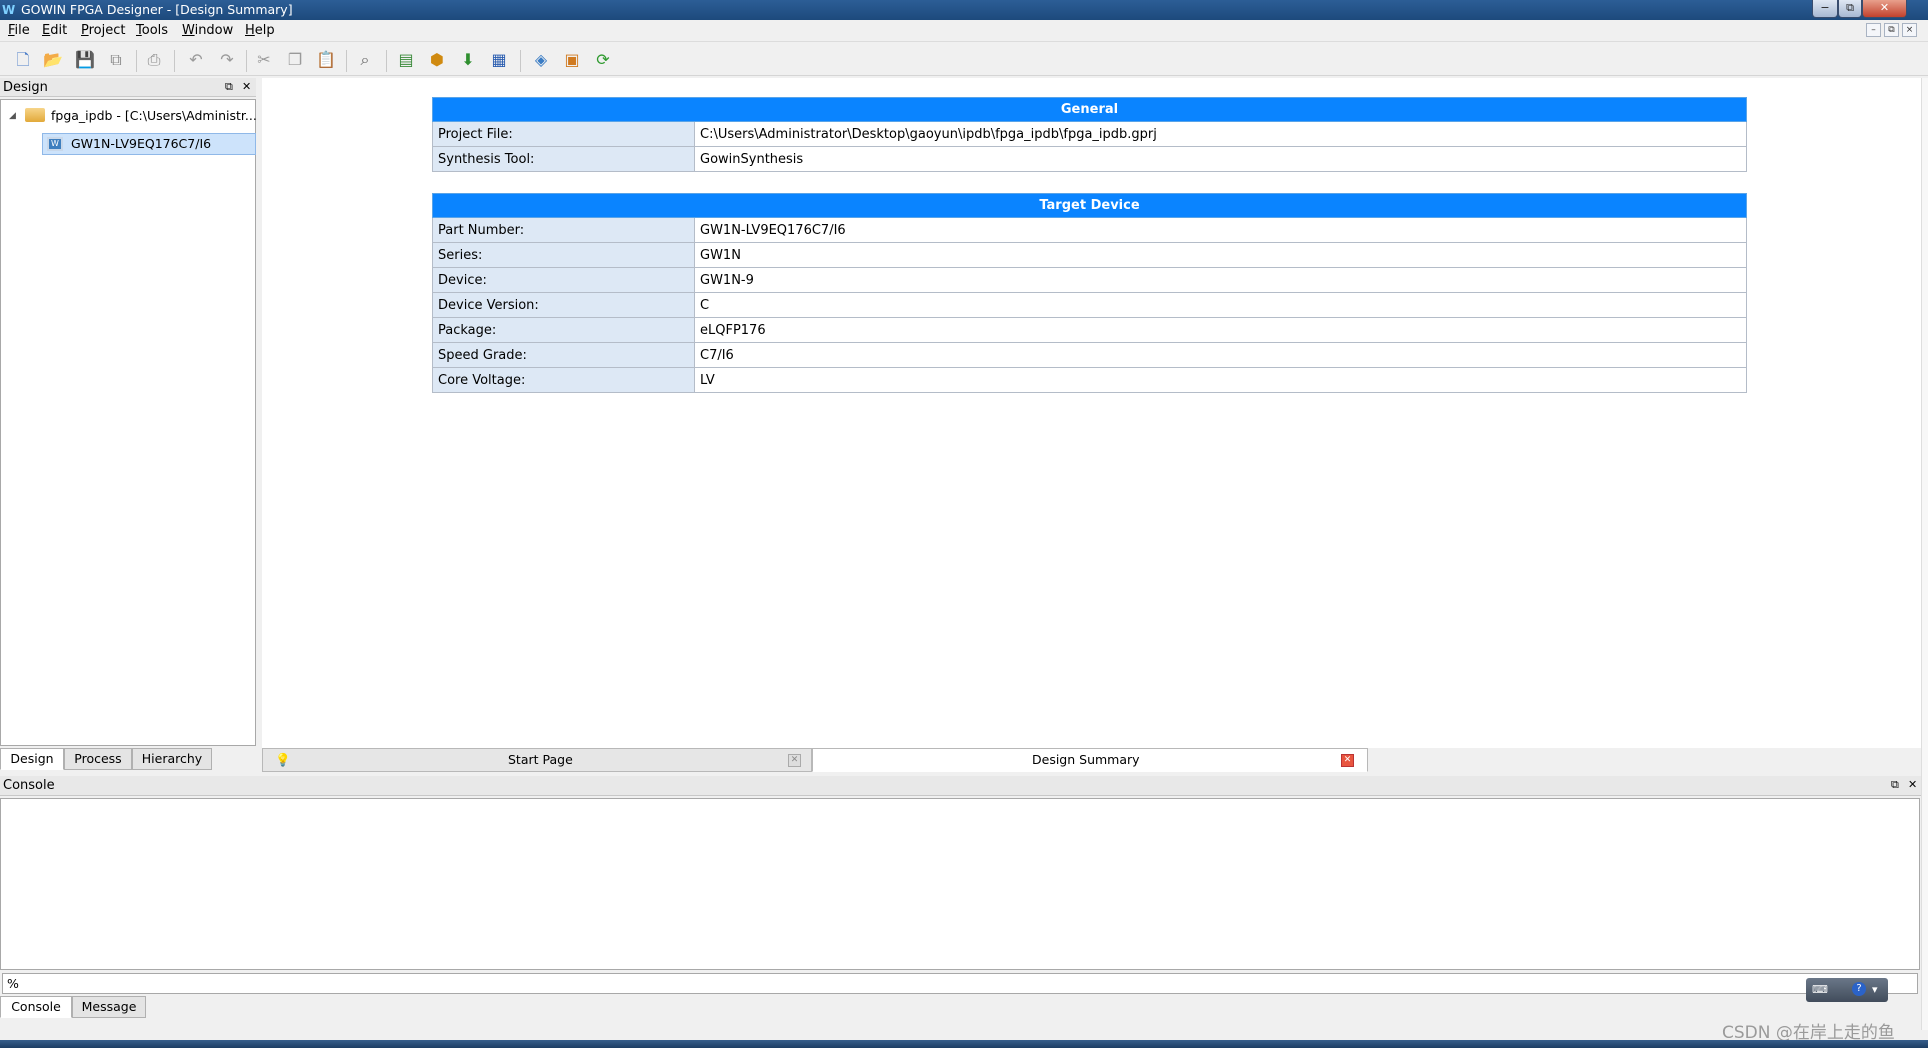  What do you see at coordinates (154, 60) in the screenshot?
I see `print-icon: ⎙` at bounding box center [154, 60].